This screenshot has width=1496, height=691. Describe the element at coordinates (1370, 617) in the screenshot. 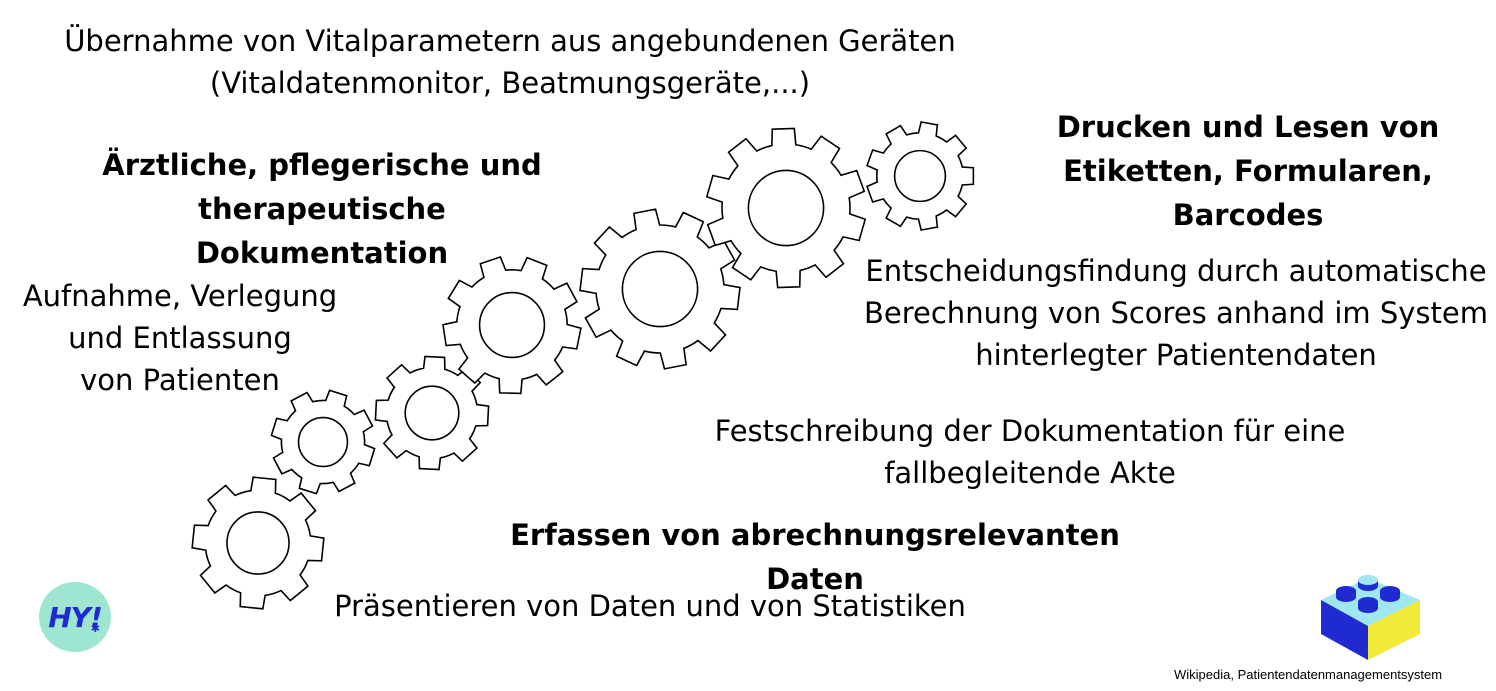

I see `lego-brick-icon` at that location.